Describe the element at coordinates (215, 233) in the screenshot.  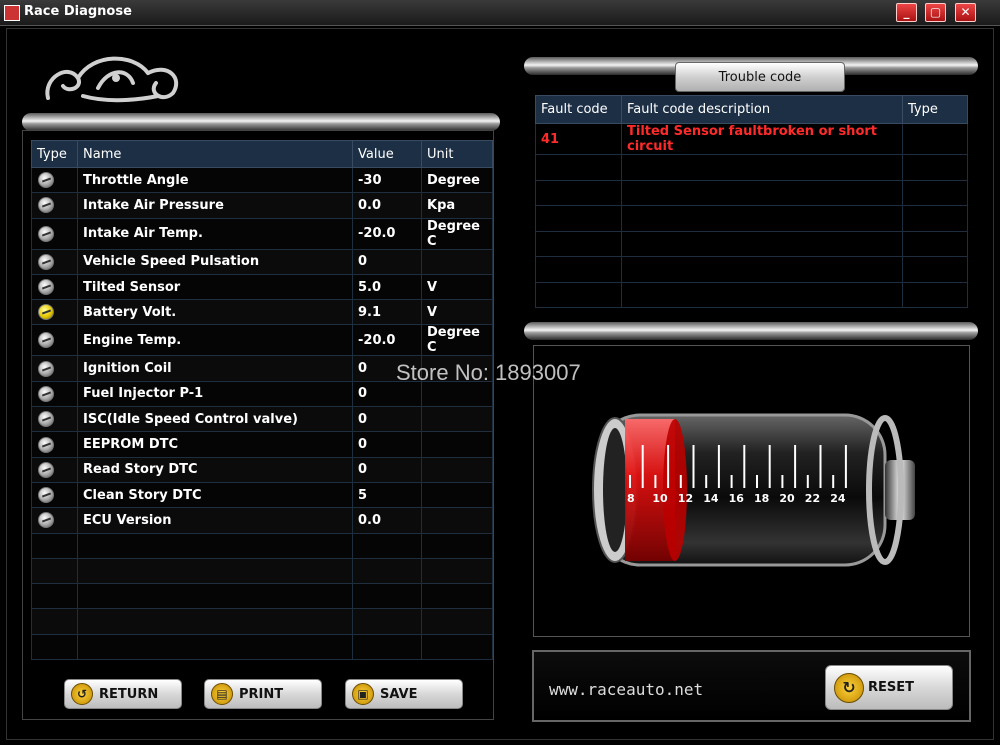
I see `param-name: Intake Air Temp.` at that location.